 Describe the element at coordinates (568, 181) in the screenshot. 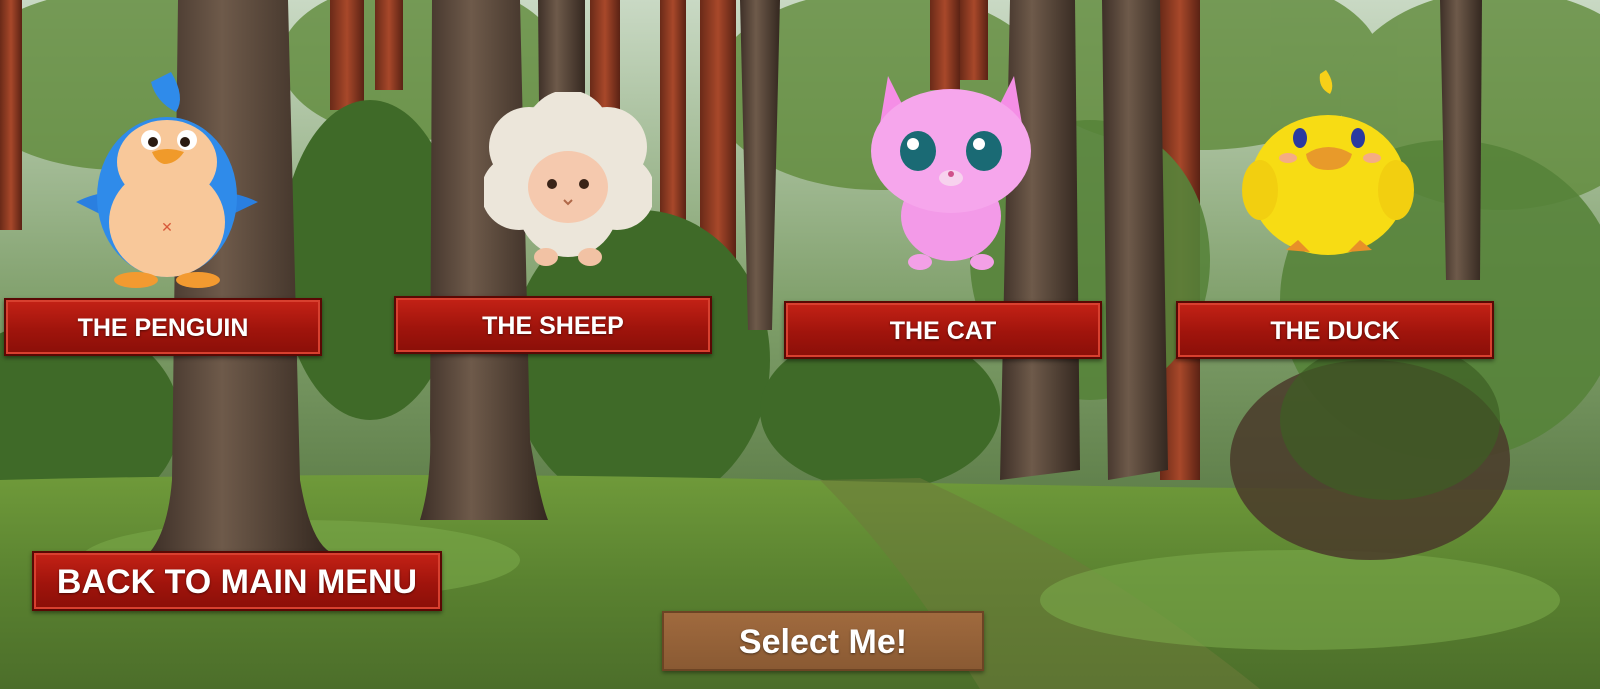

I see `sheep-character` at that location.